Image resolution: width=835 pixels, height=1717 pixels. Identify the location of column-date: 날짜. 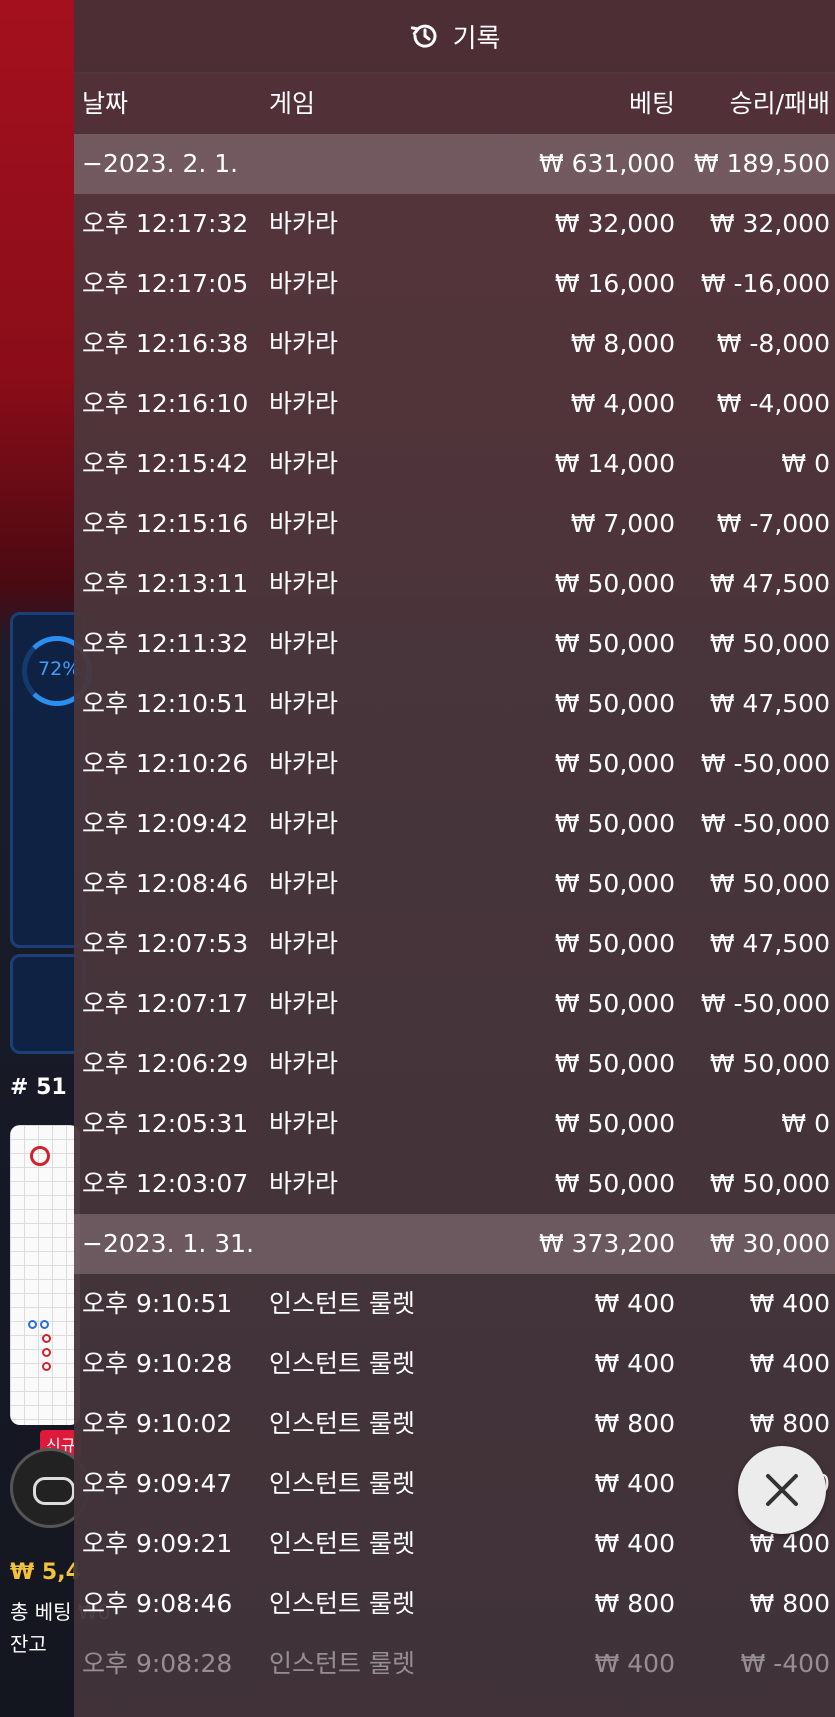
(105, 103).